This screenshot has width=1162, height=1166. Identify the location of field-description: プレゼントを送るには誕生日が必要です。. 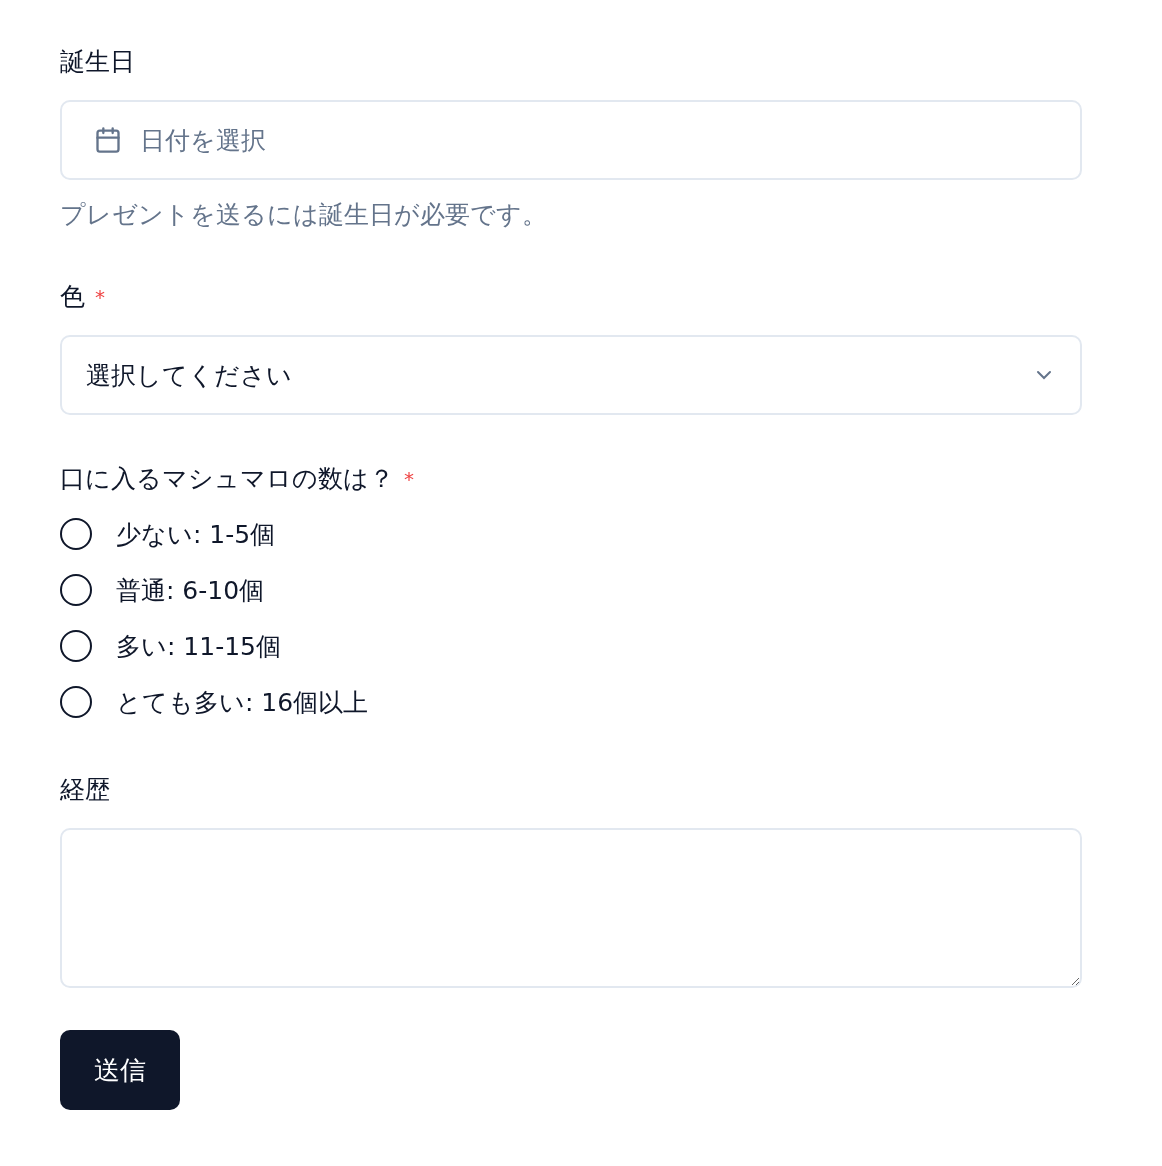
(304, 215).